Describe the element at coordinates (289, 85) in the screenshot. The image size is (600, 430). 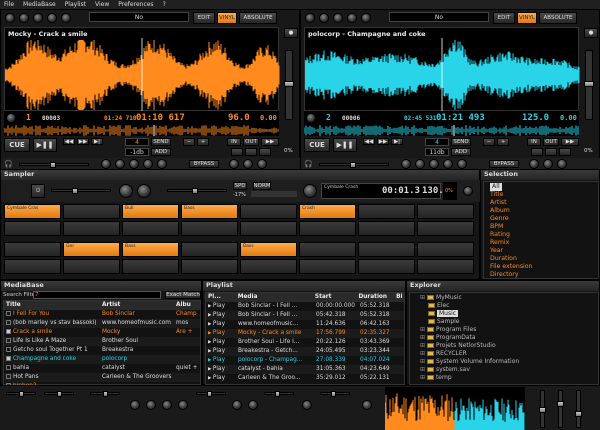
I see `deck1-pitch-fader` at that location.